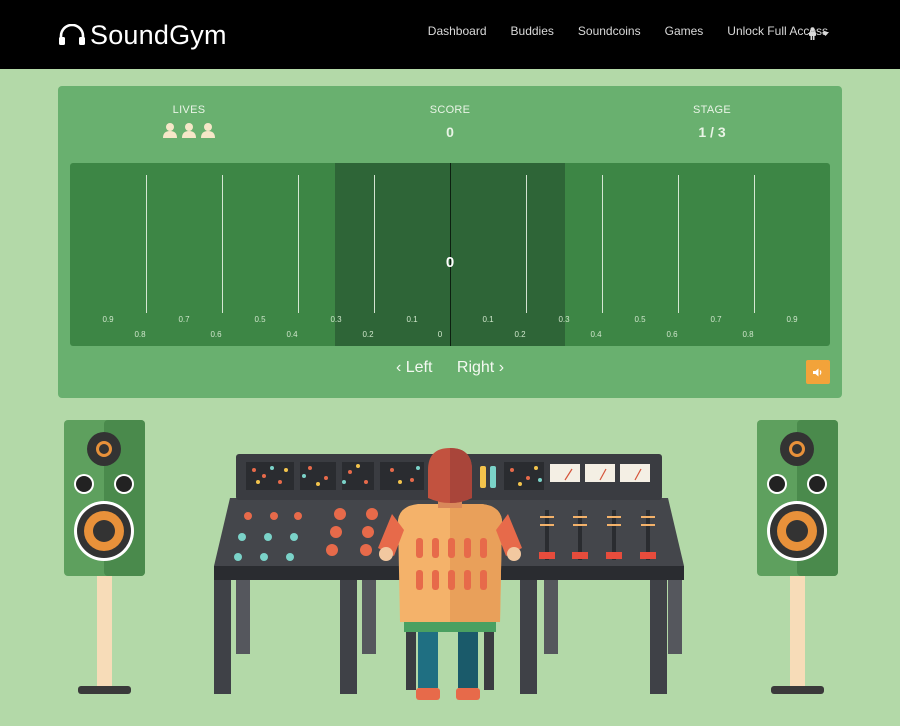 The width and height of the screenshot is (900, 726). Describe the element at coordinates (104, 557) in the screenshot. I see `left-speaker` at that location.